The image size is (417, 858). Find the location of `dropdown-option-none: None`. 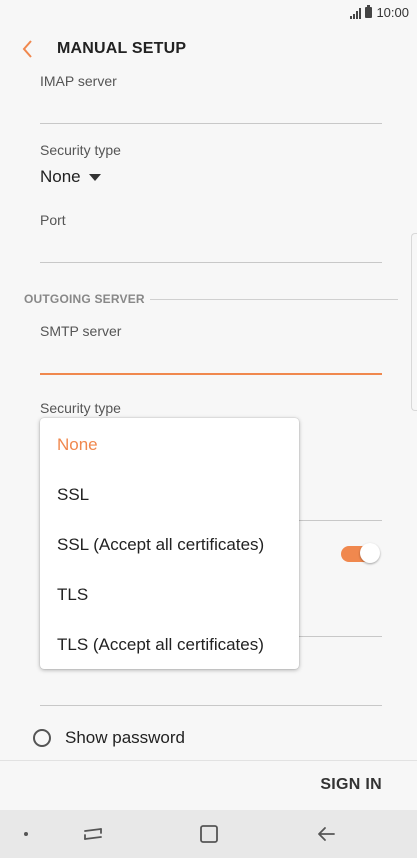

dropdown-option-none: None is located at coordinates (77, 445).